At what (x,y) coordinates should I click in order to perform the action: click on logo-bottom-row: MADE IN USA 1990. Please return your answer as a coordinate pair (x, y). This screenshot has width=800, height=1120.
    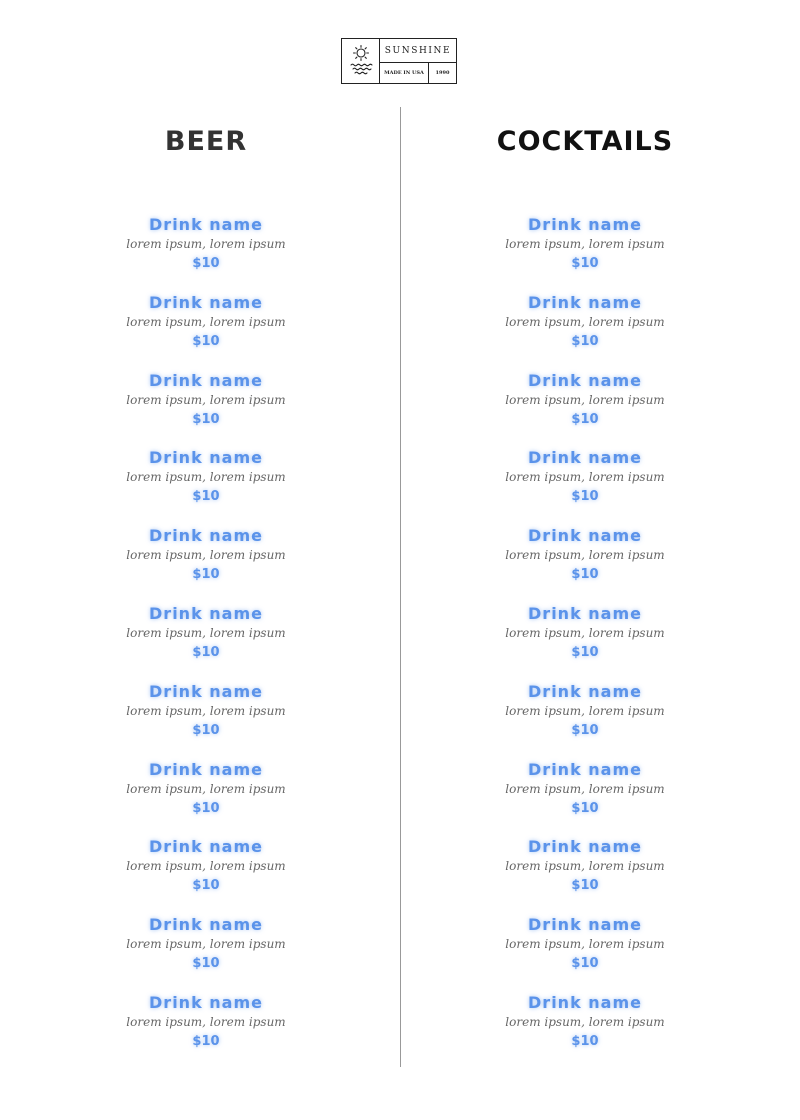
    Looking at the image, I should click on (418, 73).